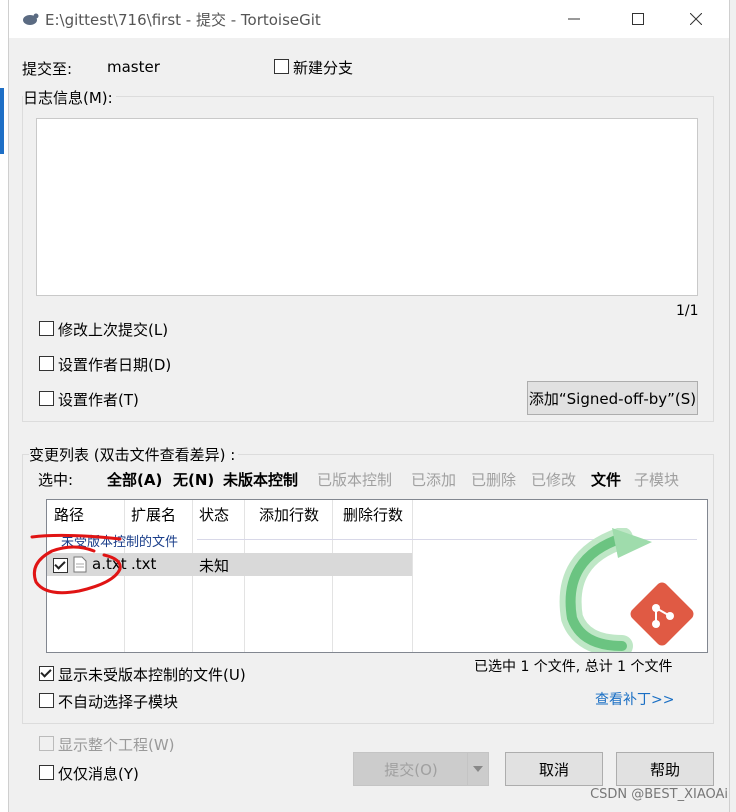 This screenshot has height=812, width=736. Describe the element at coordinates (214, 566) in the screenshot. I see `file-status: 未知` at that location.